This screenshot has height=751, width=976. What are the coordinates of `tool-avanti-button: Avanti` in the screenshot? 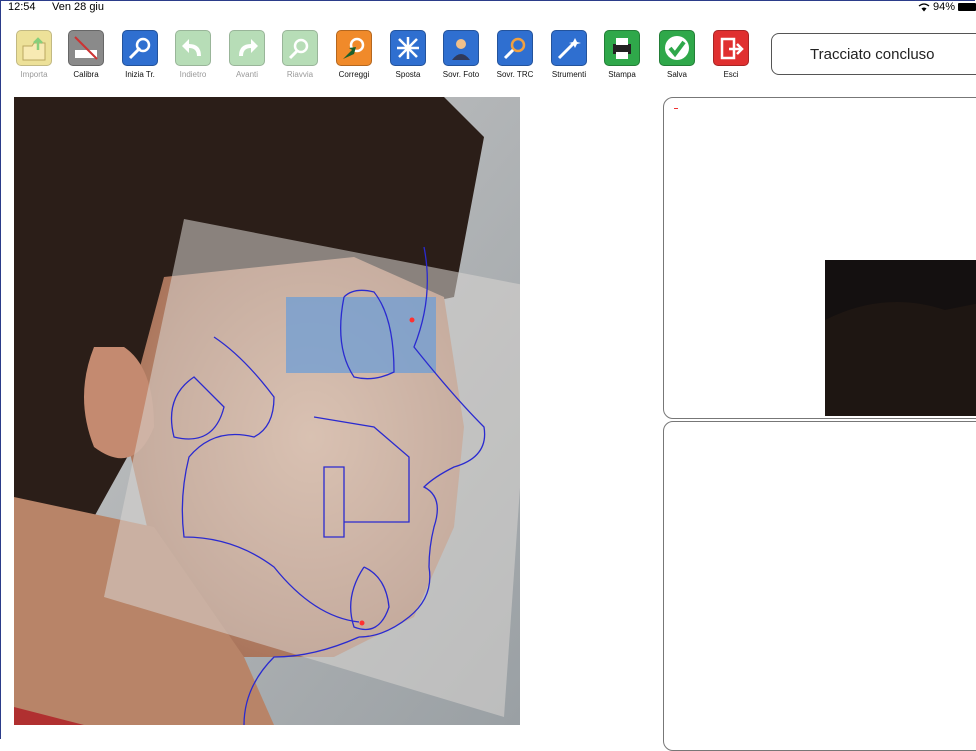 It's located at (247, 54).